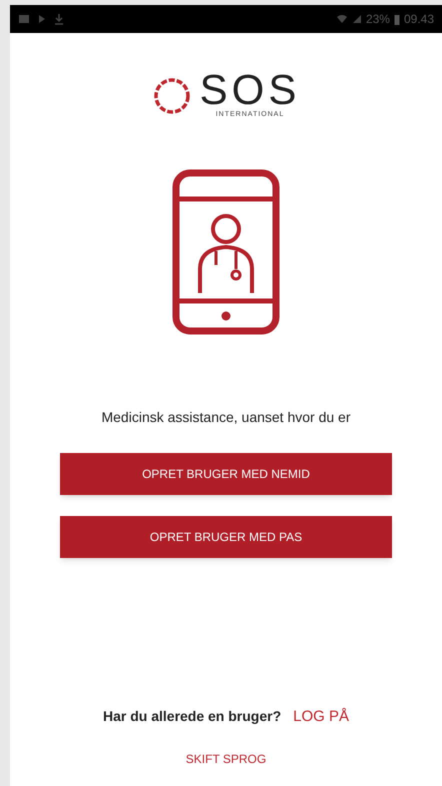 The height and width of the screenshot is (786, 442). I want to click on clock-time: 09.43, so click(419, 19).